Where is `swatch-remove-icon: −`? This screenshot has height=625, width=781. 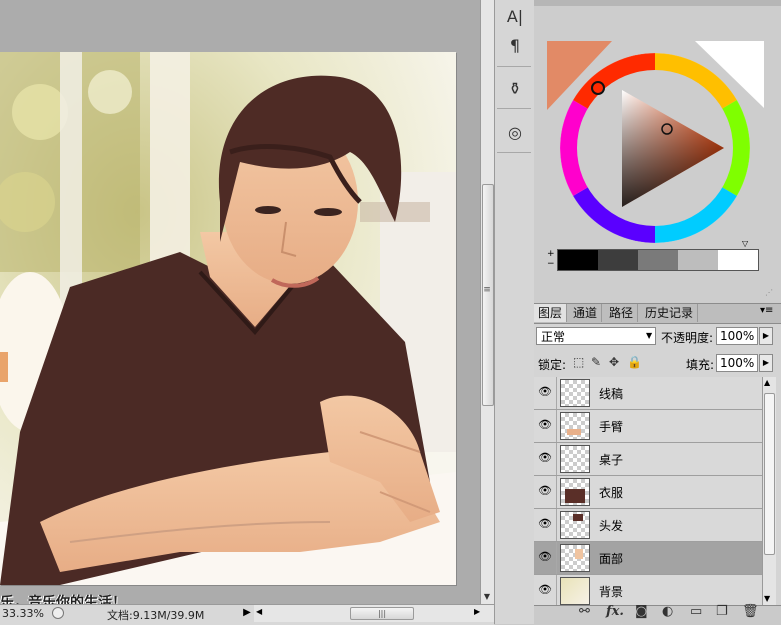 swatch-remove-icon: − is located at coordinates (551, 264).